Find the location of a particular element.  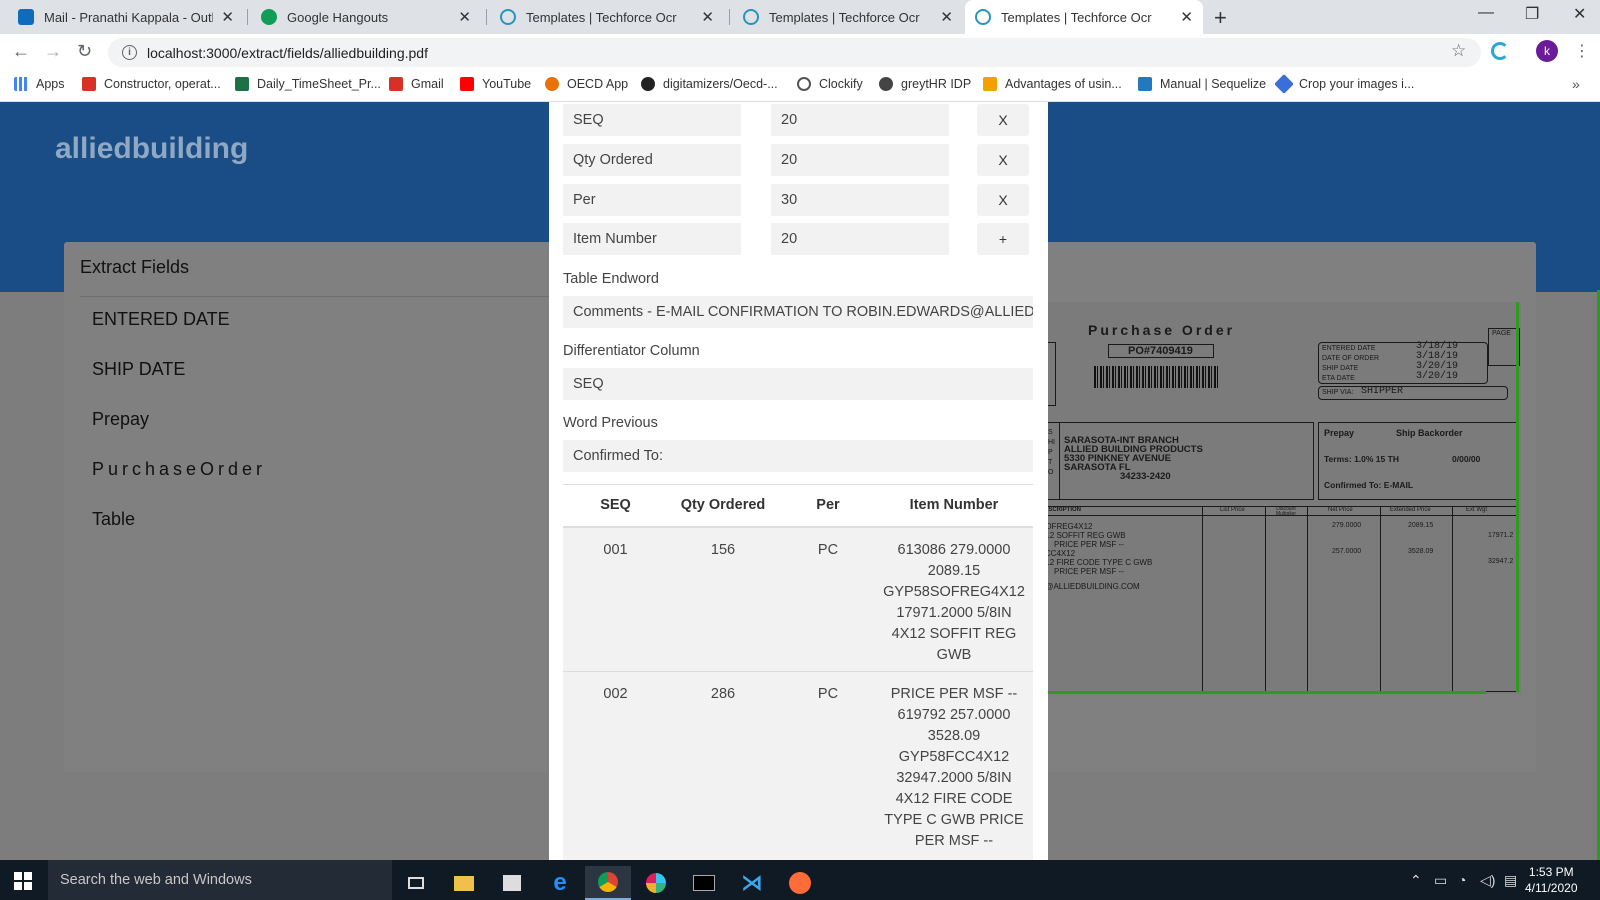

pdf-col-header: Ext Wgt is located at coordinates (1477, 510).